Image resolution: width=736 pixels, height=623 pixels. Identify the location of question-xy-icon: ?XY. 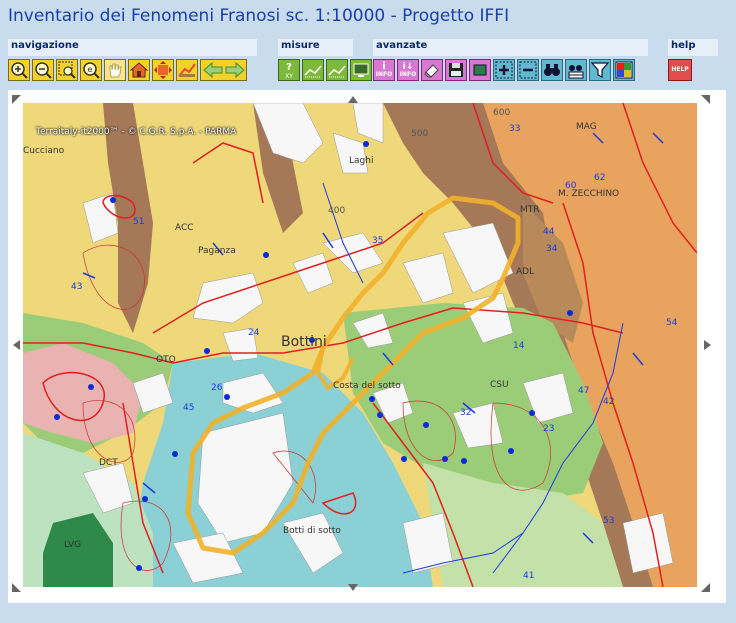
(289, 71).